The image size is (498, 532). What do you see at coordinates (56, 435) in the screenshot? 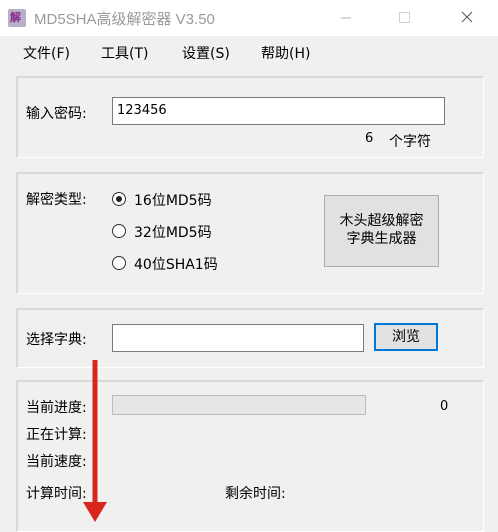
I see `computing-label: 正在计算:` at bounding box center [56, 435].